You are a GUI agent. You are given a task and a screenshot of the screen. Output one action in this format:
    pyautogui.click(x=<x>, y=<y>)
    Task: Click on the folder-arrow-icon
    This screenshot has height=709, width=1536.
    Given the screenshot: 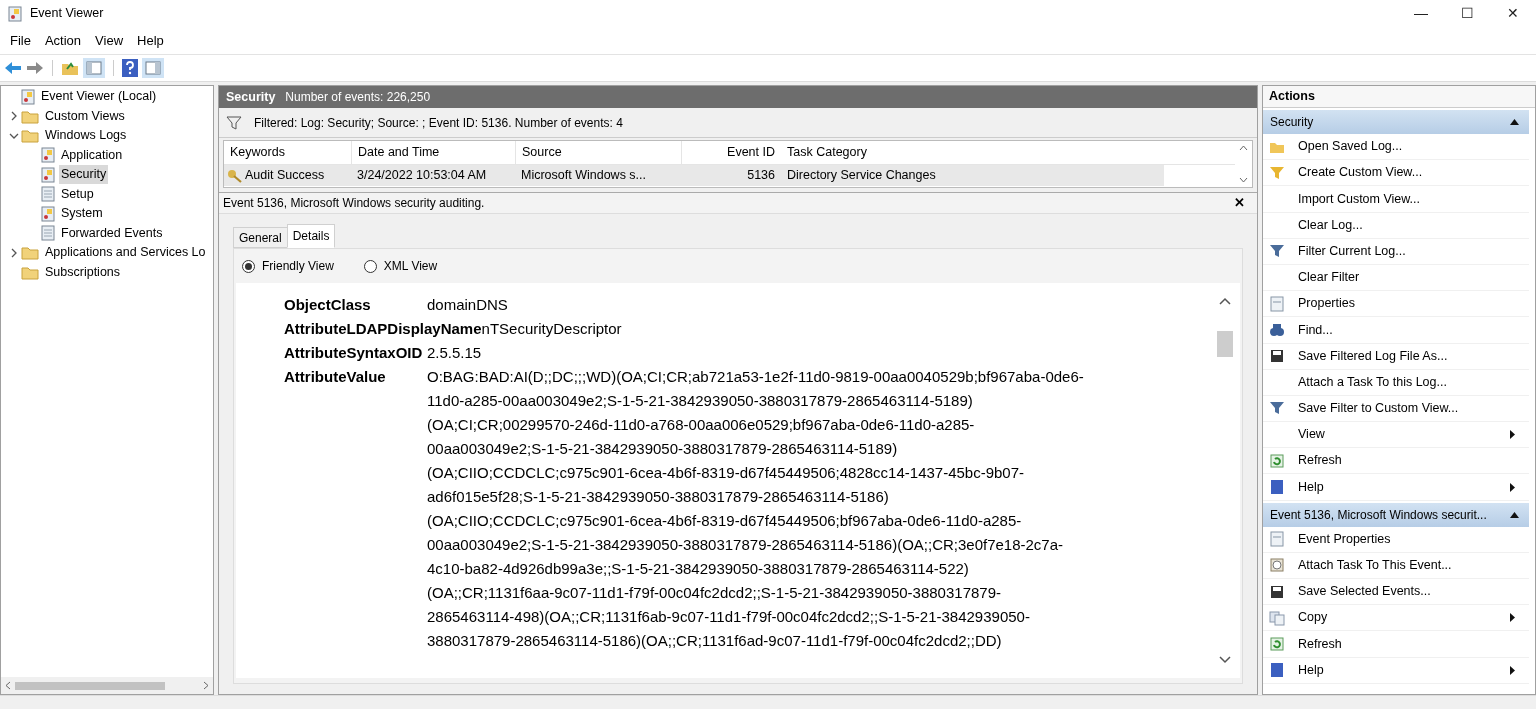 What is the action you would take?
    pyautogui.click(x=70, y=68)
    